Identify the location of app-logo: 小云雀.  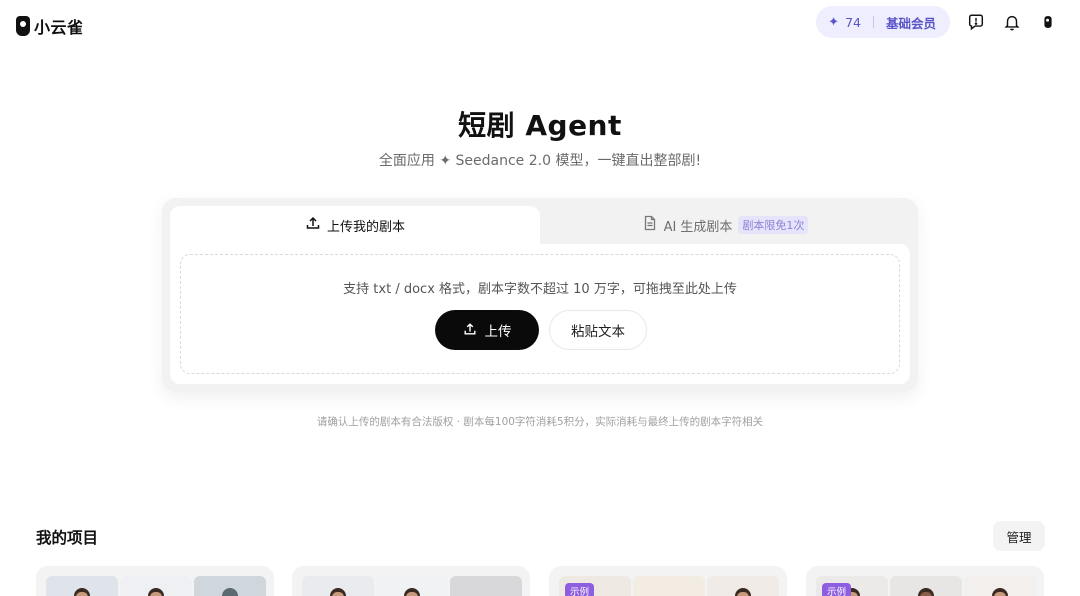
(50, 26).